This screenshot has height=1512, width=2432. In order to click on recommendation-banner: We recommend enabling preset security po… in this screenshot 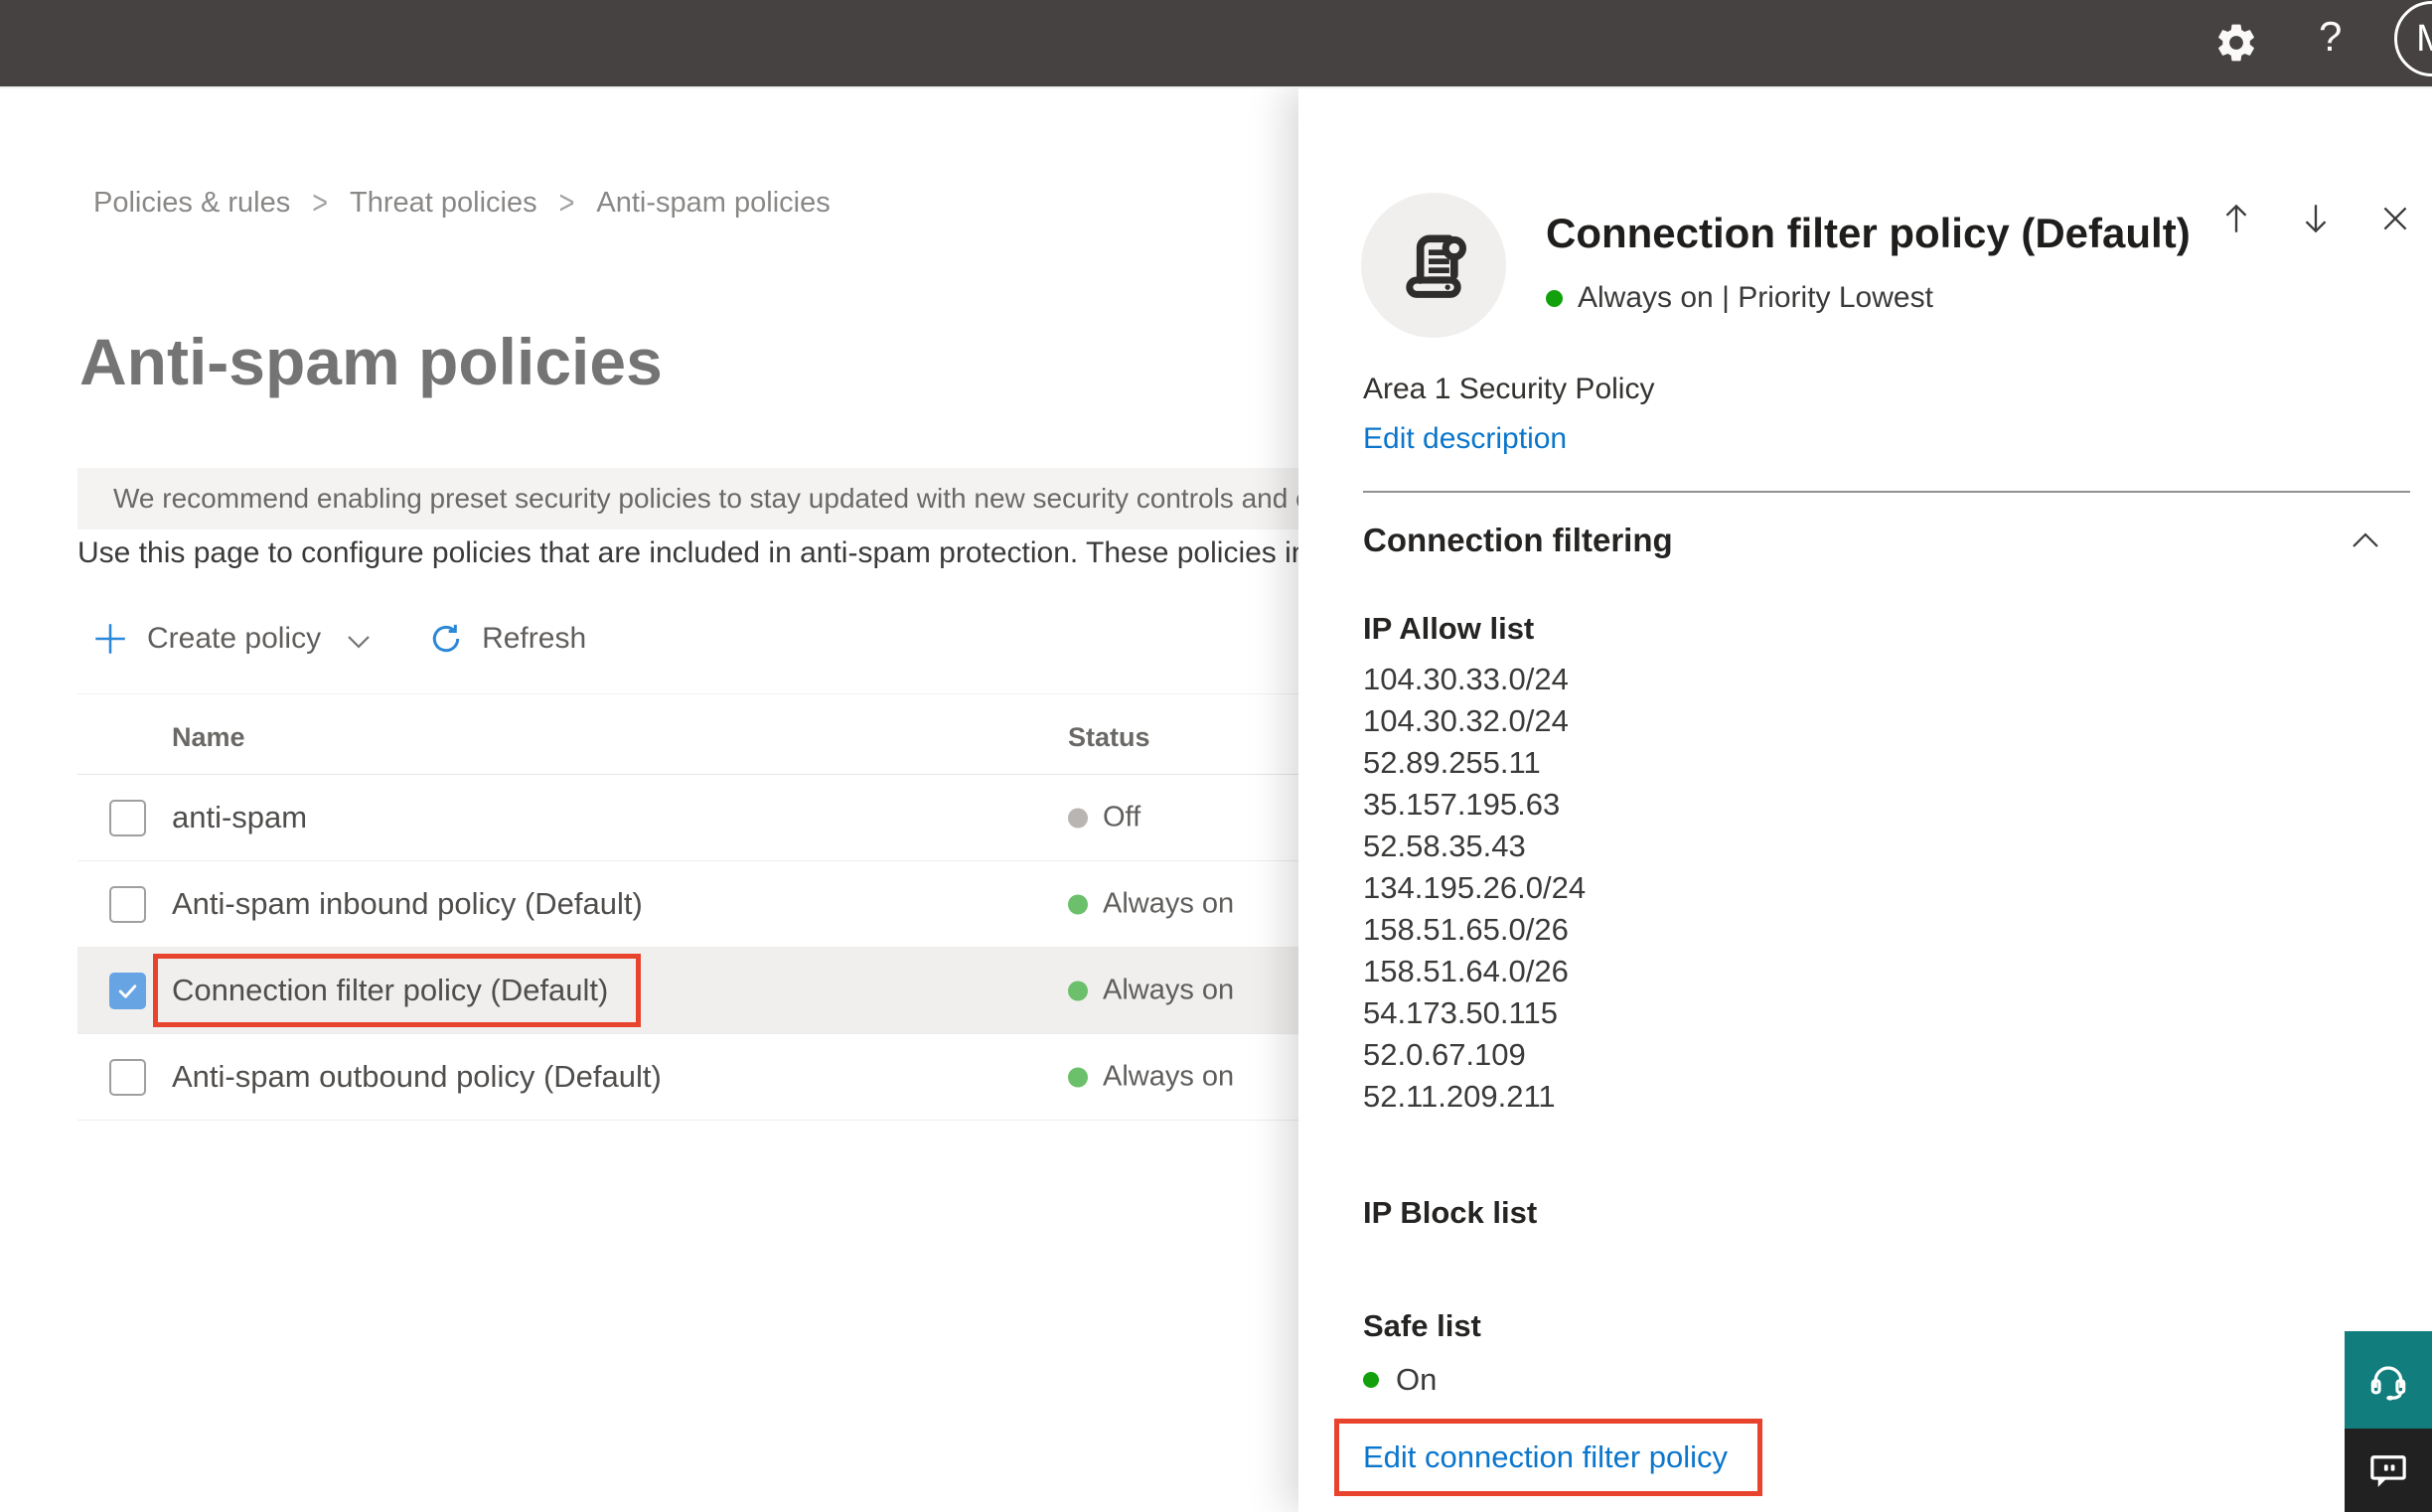, I will do `click(735, 498)`.